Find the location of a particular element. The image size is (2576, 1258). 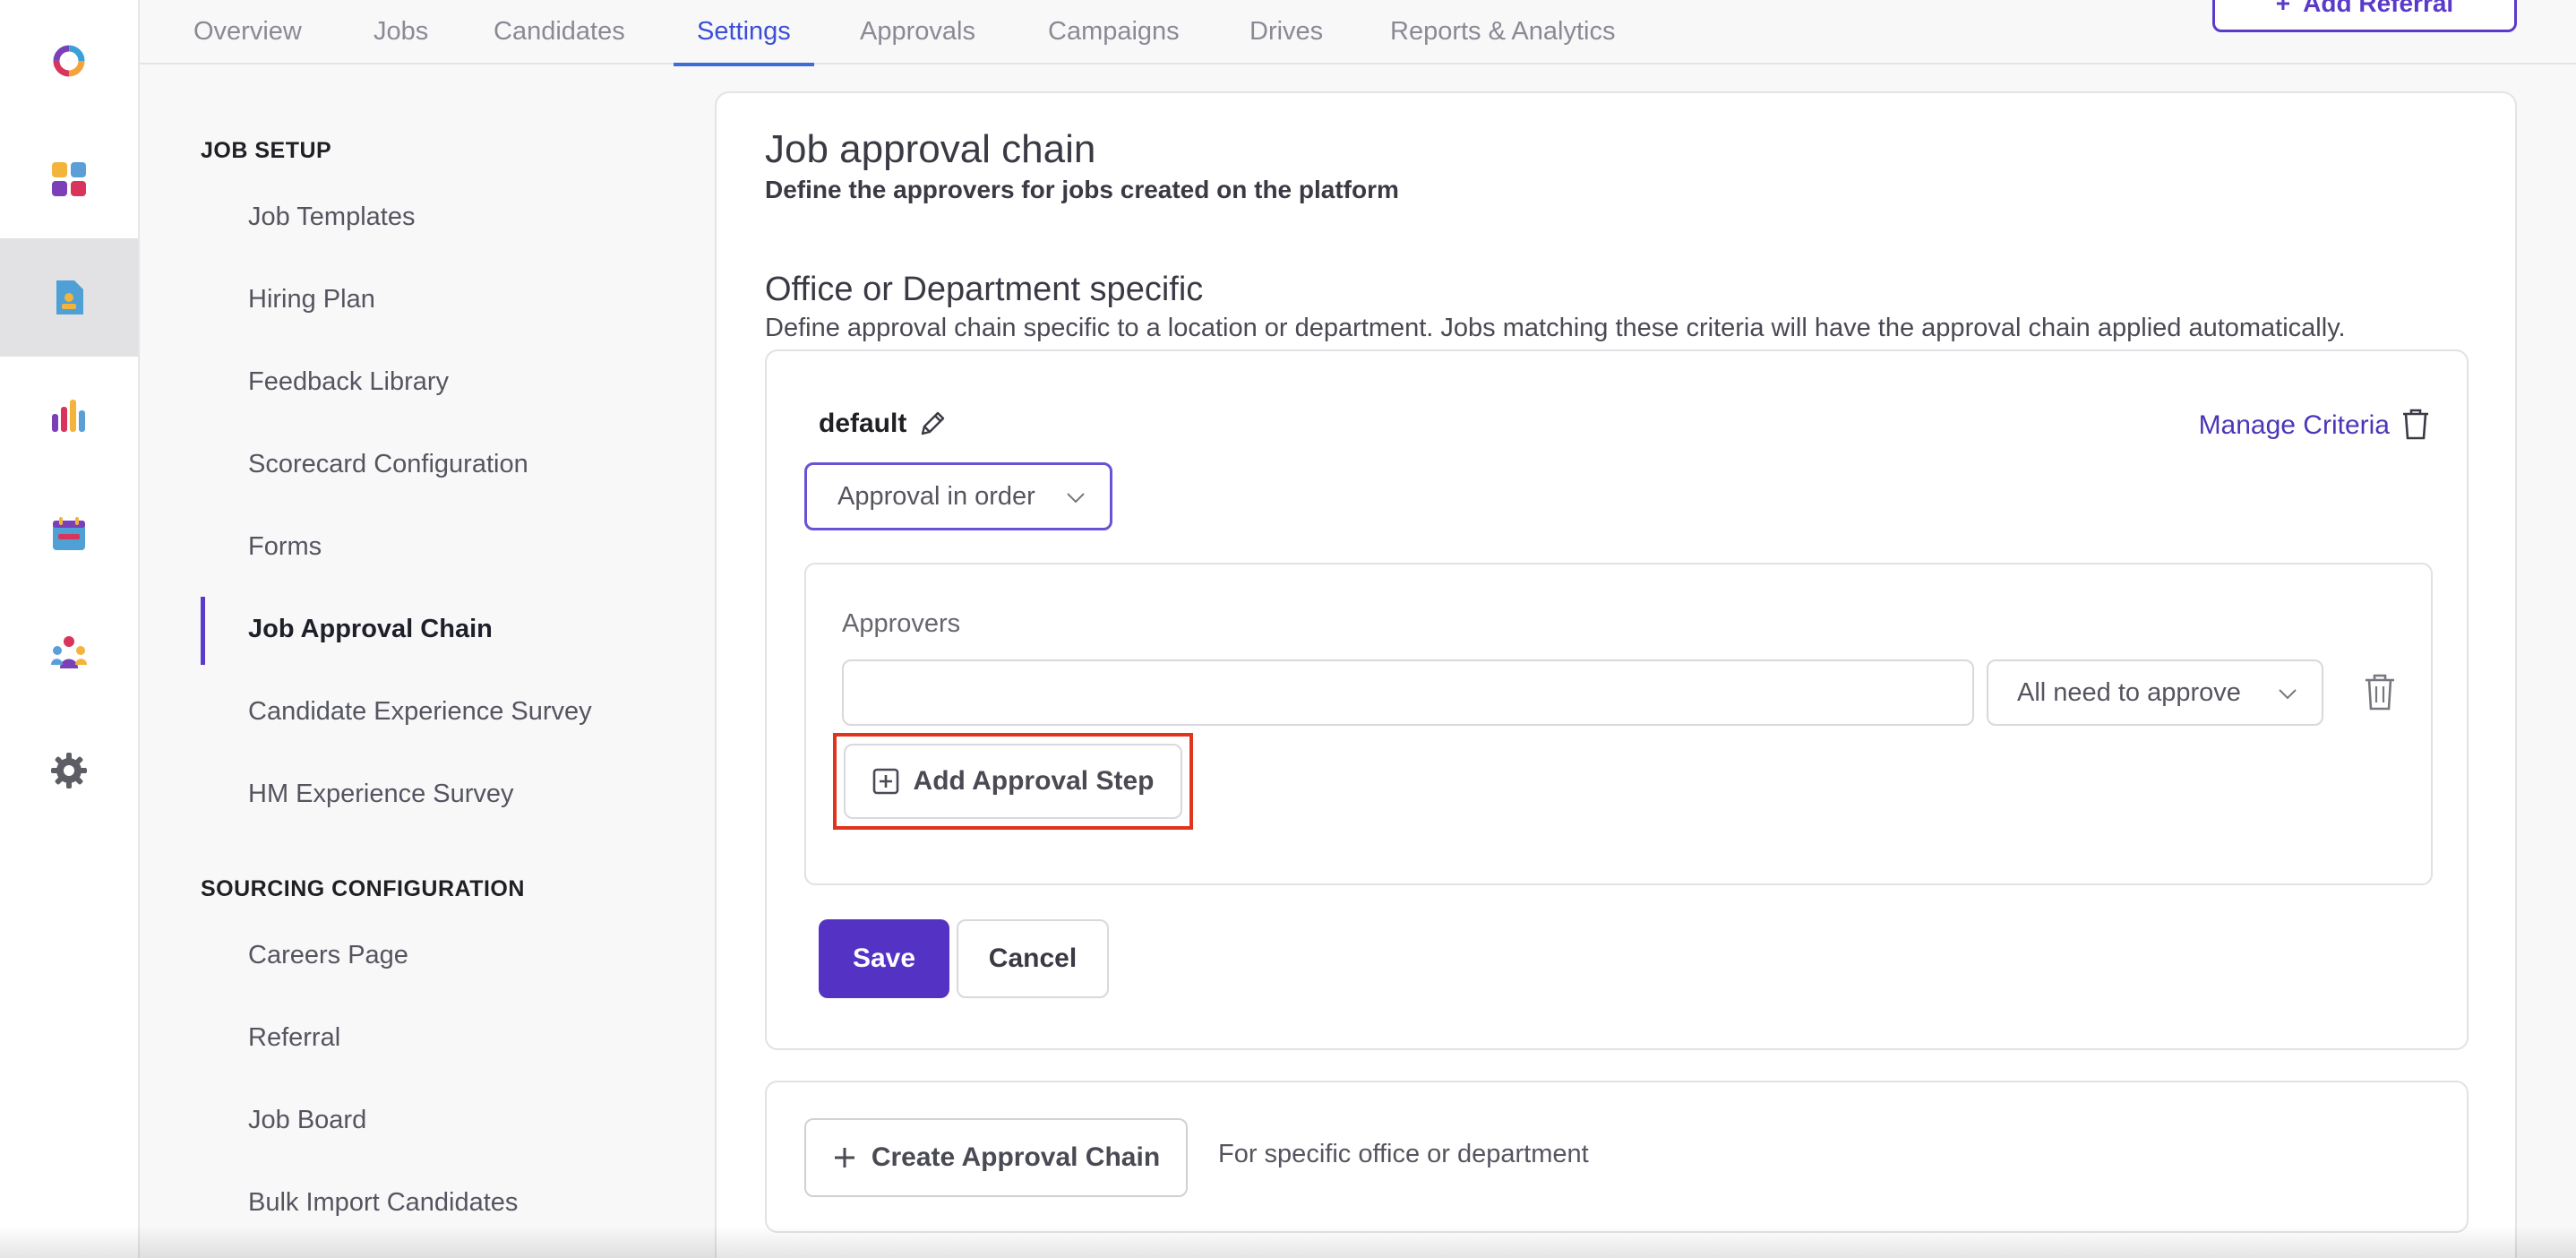

menu-item-scorecard-configuration: Scorecard Configuration is located at coordinates (388, 464).